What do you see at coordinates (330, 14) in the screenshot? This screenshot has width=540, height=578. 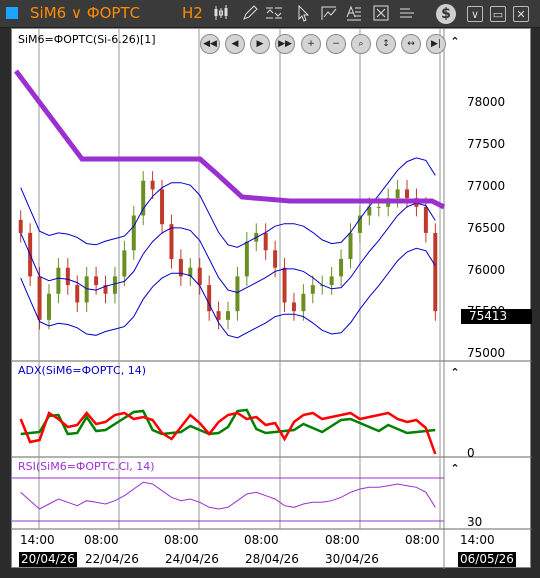 I see `chart-settings-icon` at bounding box center [330, 14].